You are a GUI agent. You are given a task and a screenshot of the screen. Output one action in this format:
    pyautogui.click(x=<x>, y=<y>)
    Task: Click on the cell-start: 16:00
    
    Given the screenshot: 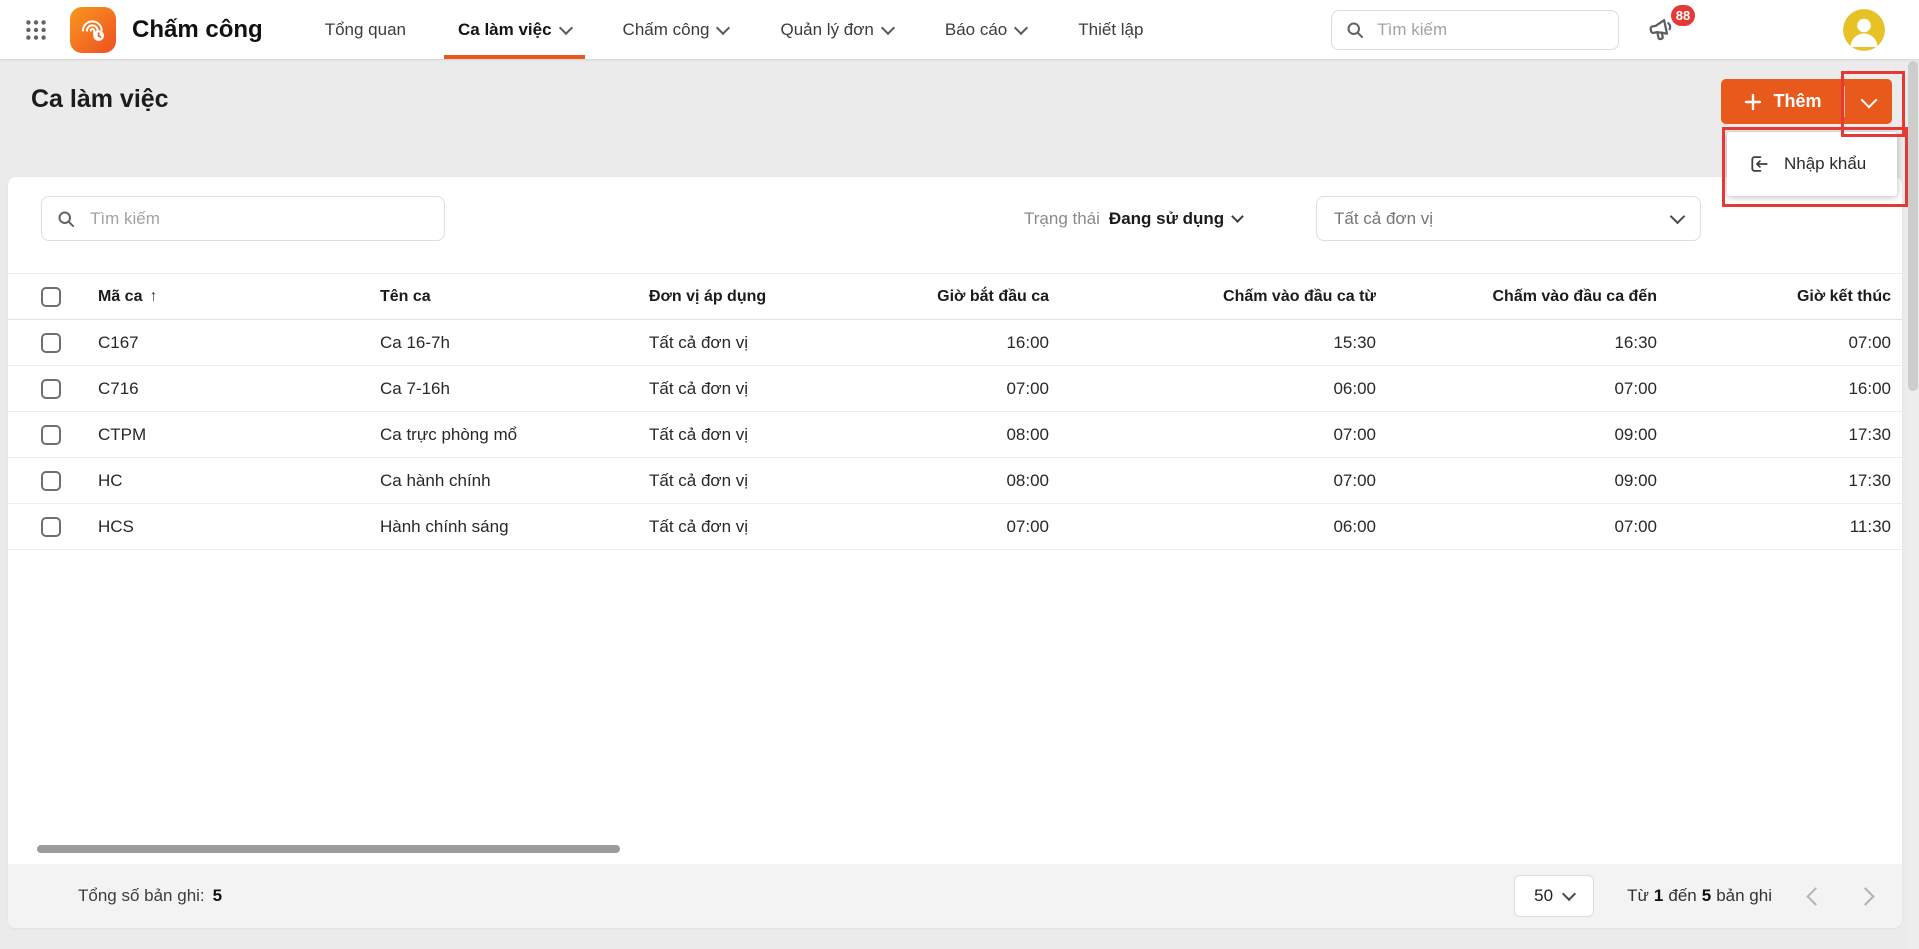 What is the action you would take?
    pyautogui.click(x=984, y=342)
    